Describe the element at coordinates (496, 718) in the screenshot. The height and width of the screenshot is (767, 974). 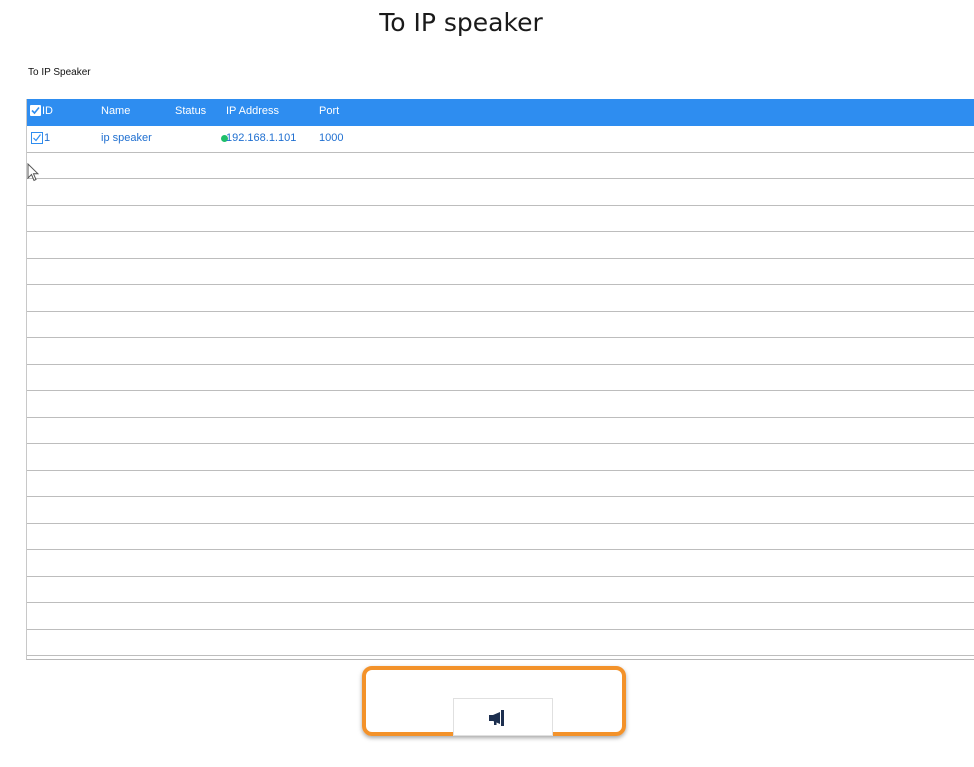
I see `megaphone-icon` at that location.